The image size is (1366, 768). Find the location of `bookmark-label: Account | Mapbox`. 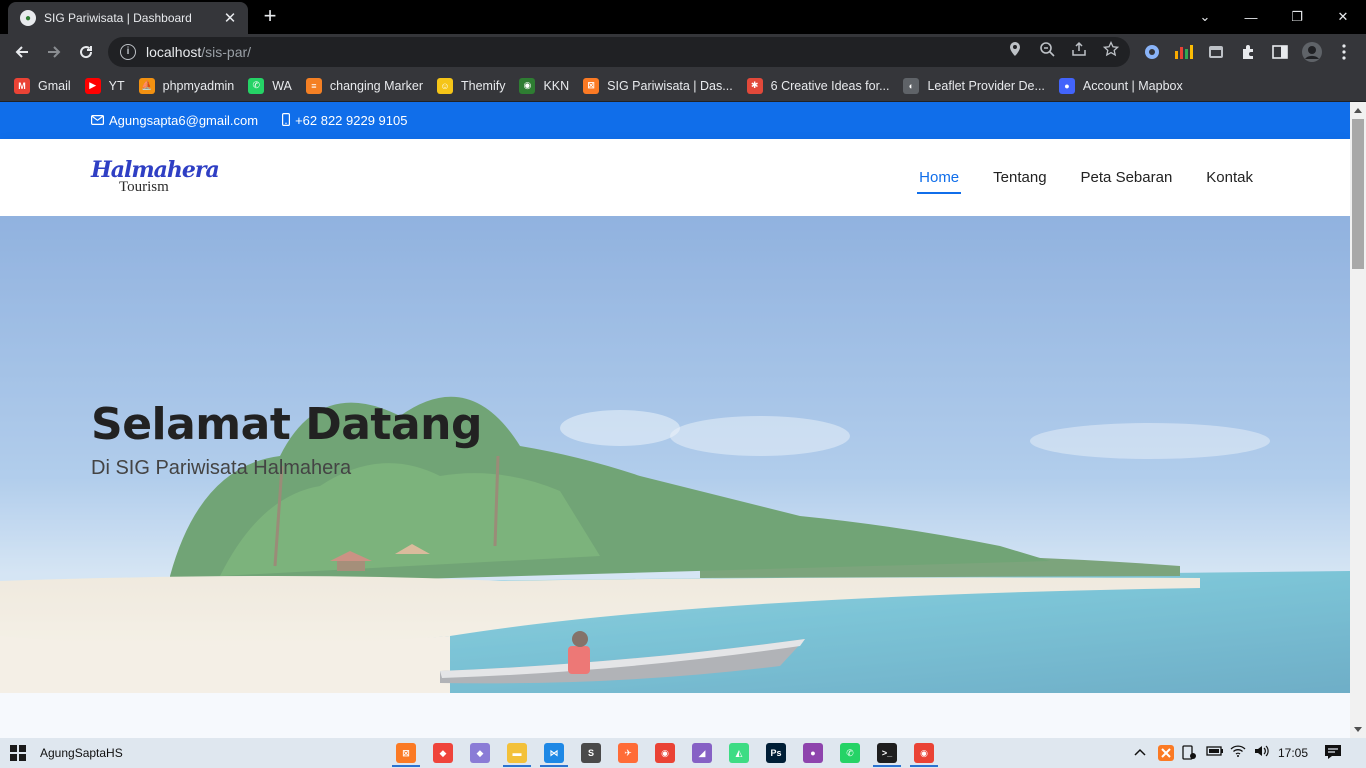

bookmark-label: Account | Mapbox is located at coordinates (1132, 85).